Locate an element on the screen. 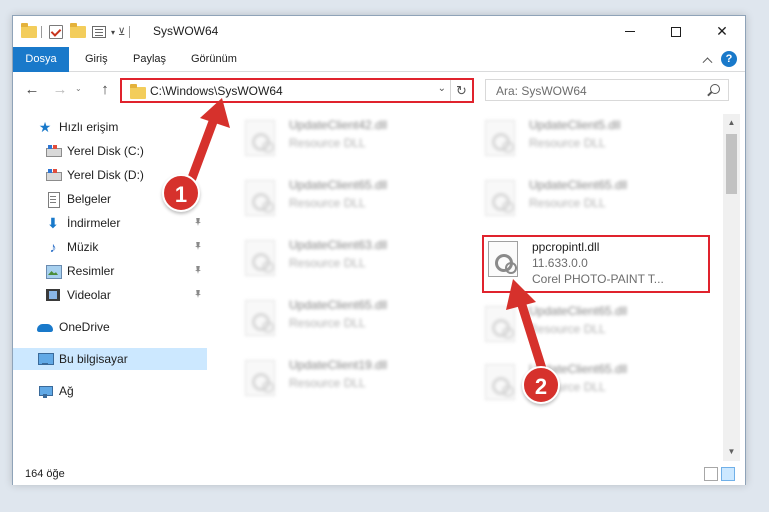 This screenshot has width=769, height=512. file-name: UpdateClient5.dll is located at coordinates (575, 125).